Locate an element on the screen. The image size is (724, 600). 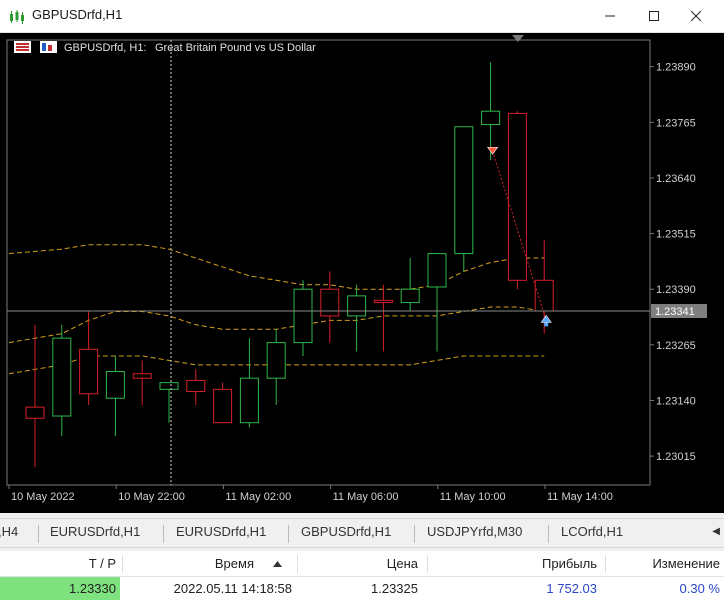
time-label: 10 May 2022 is located at coordinates (43, 497).